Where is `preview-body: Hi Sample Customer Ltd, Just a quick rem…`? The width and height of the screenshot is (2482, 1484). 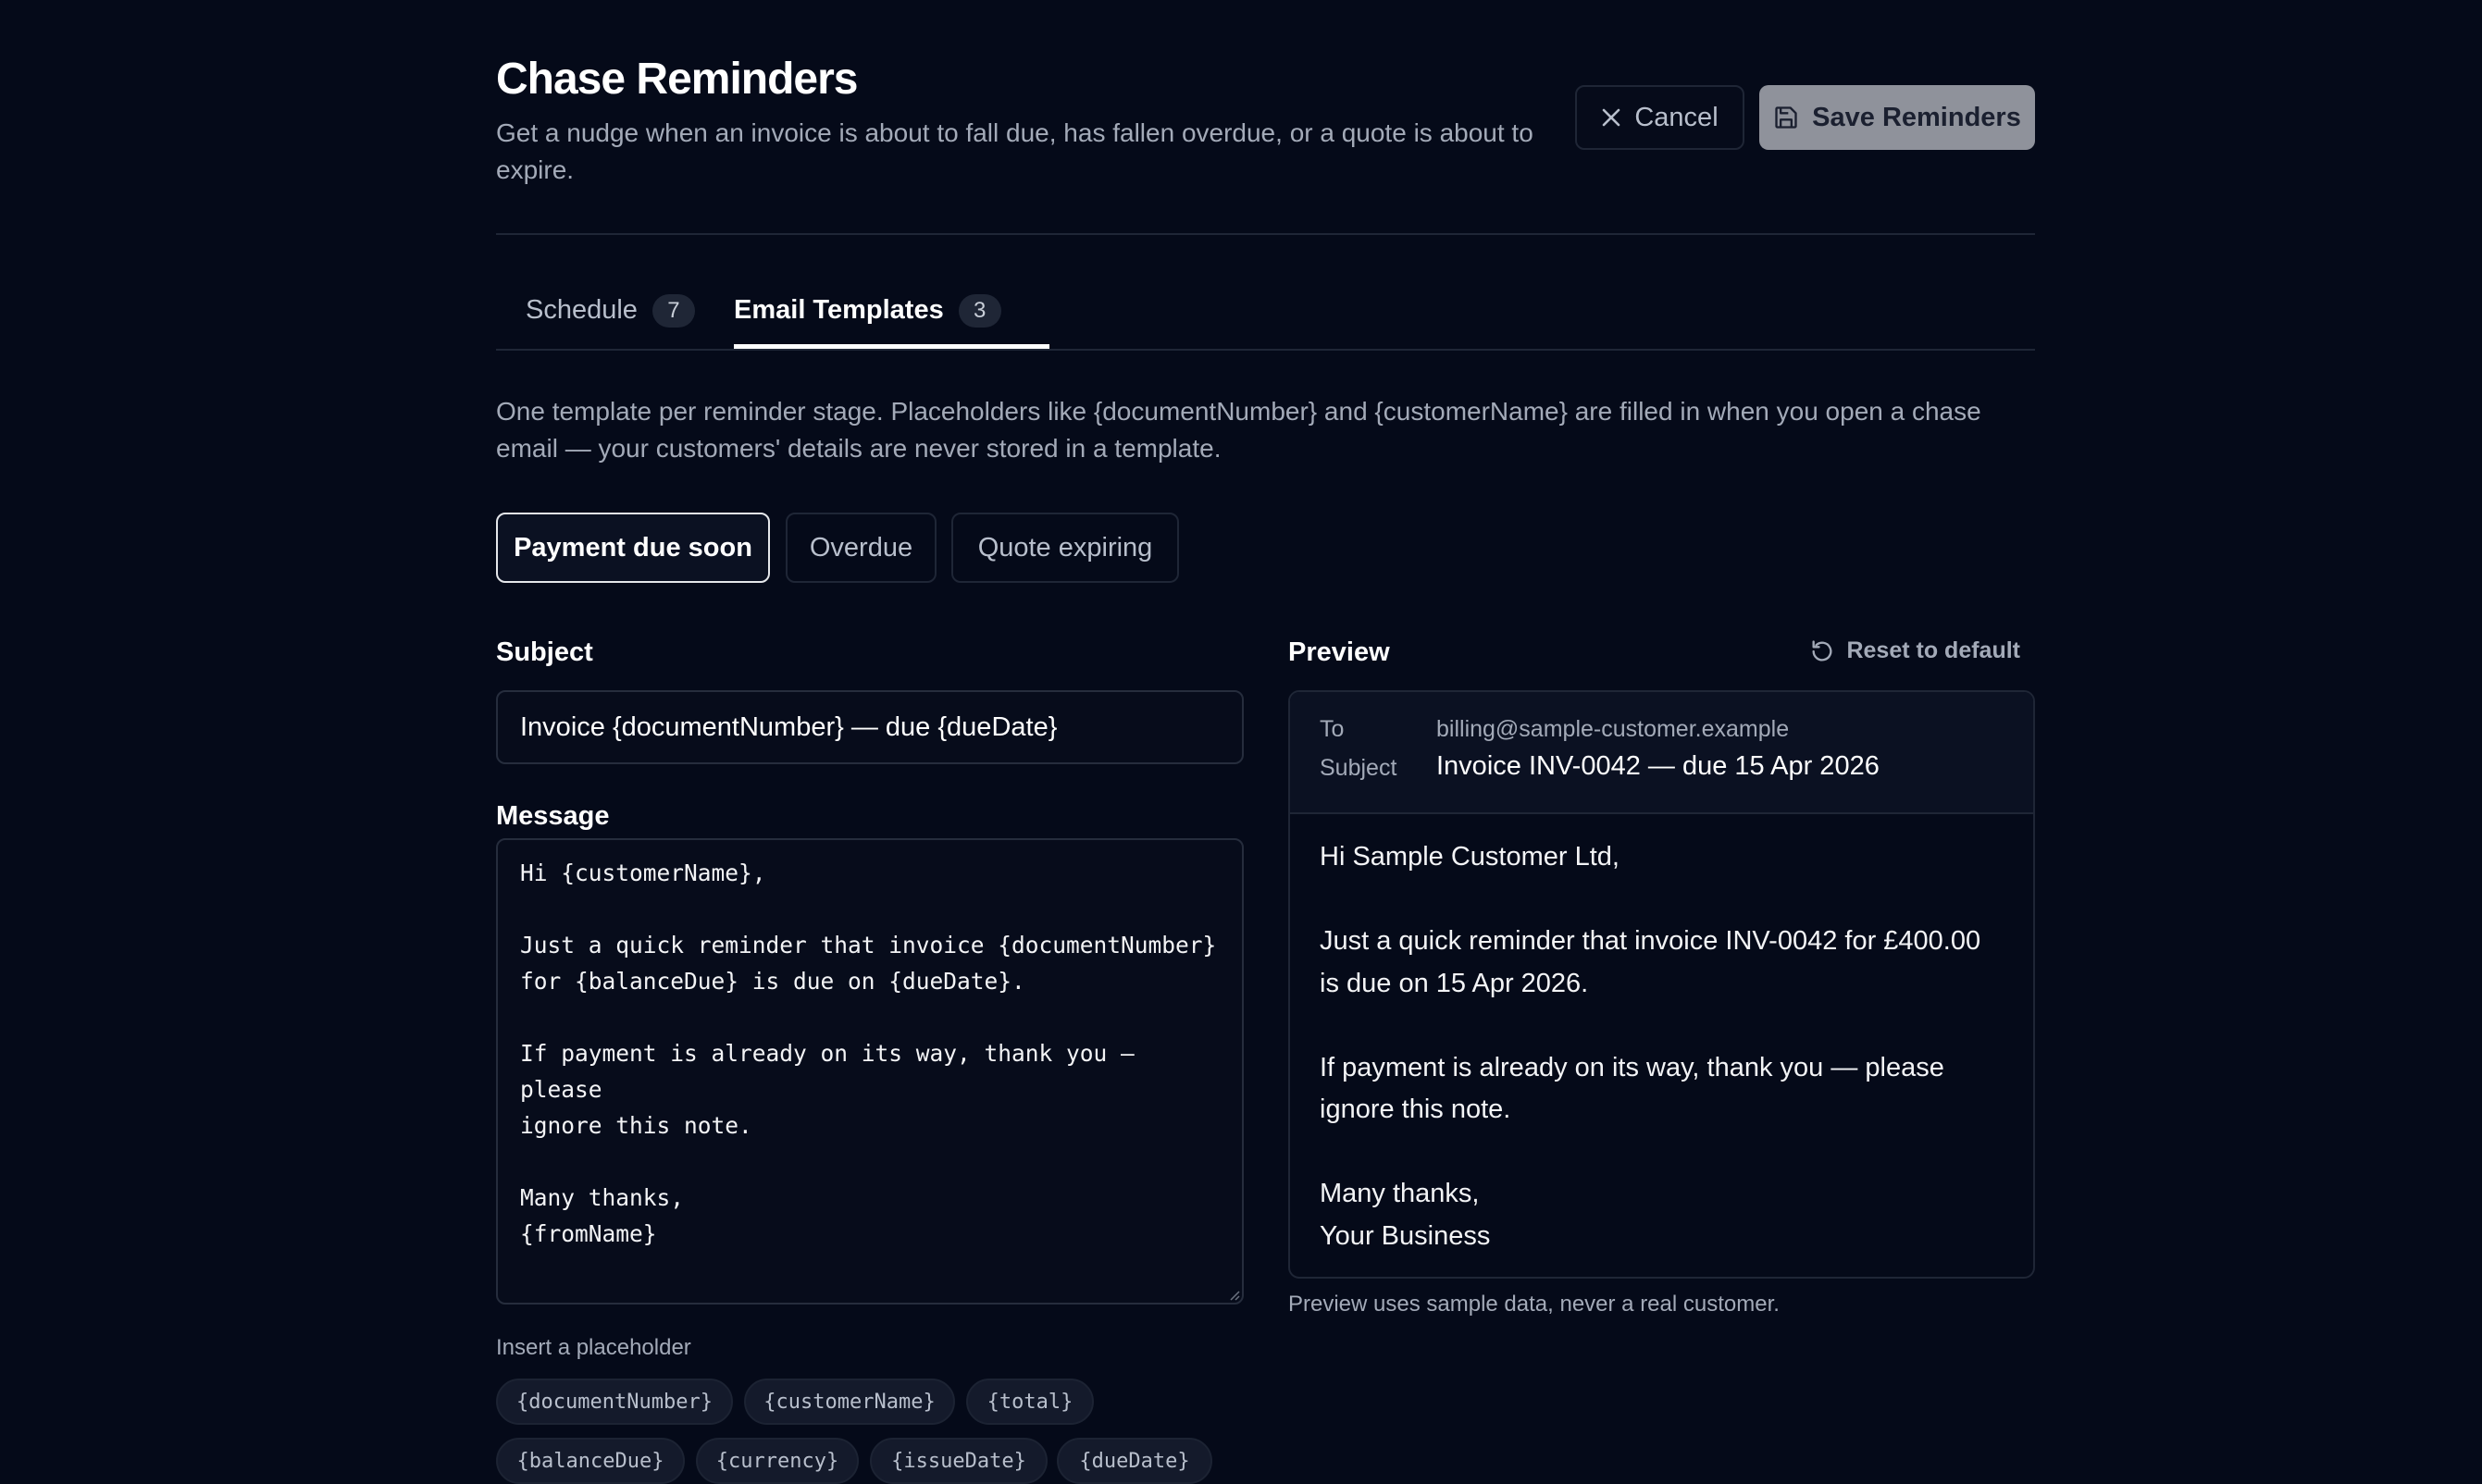
preview-body: Hi Sample Customer Ltd, Just a quick rem… is located at coordinates (1651, 1046).